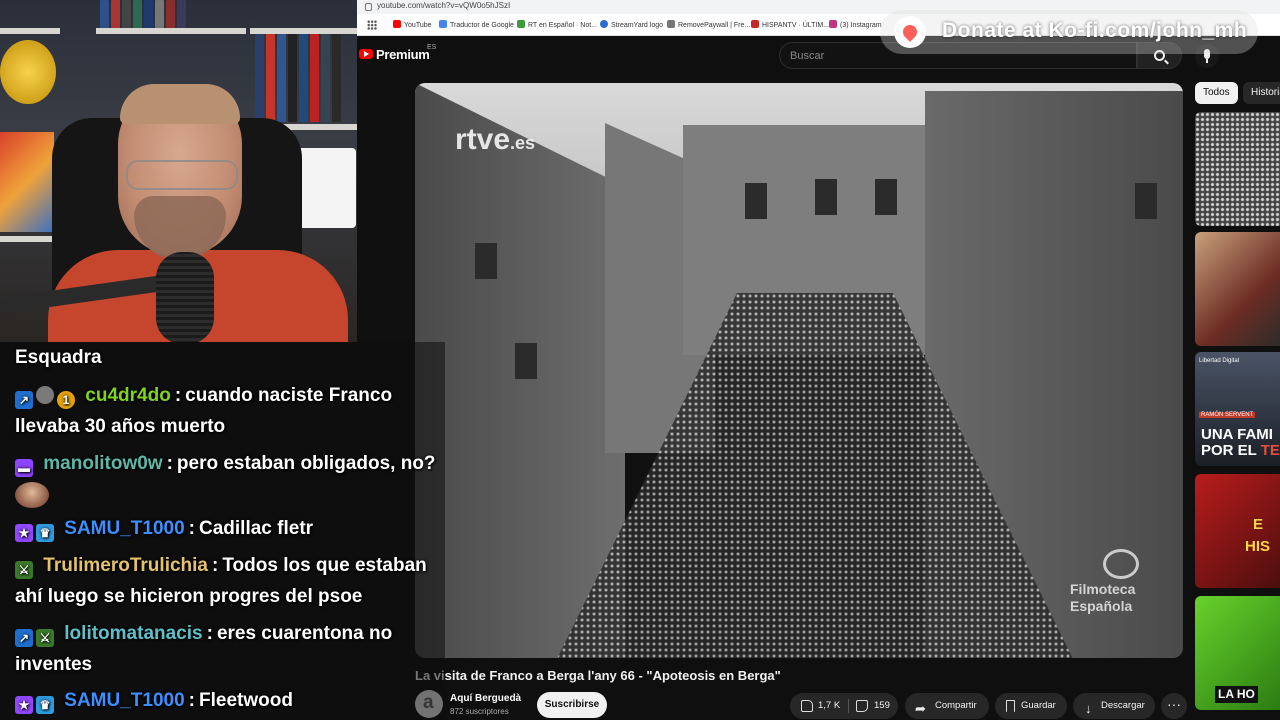 This screenshot has height=720, width=1280. I want to click on subscriber-count: 872 suscriptores, so click(479, 711).